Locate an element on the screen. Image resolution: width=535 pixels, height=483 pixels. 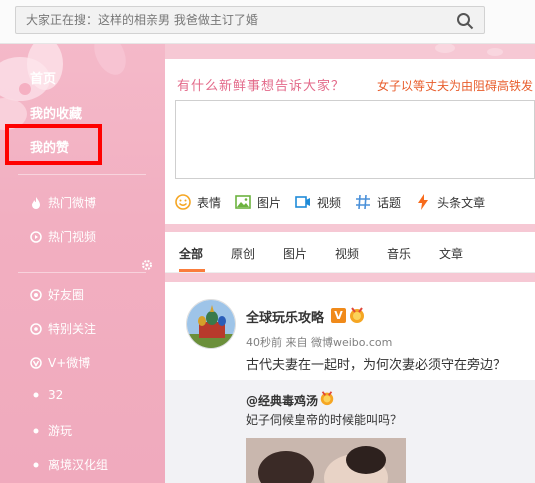
sidebar-item-special: 特别关注 is located at coordinates (63, 328).